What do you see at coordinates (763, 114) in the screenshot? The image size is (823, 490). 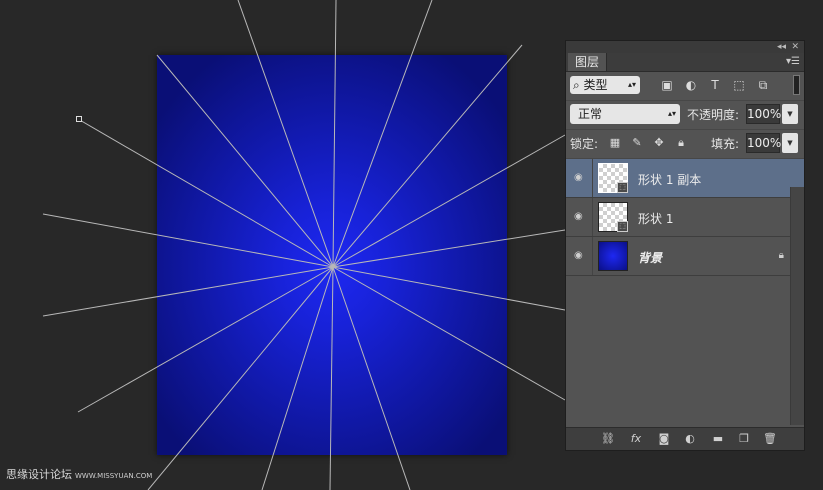 I see `opacity-field: 100%` at bounding box center [763, 114].